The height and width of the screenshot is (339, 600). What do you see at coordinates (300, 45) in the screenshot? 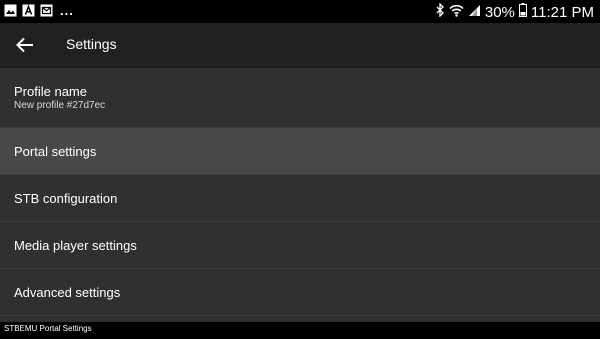
I see `app-bar: Settings` at bounding box center [300, 45].